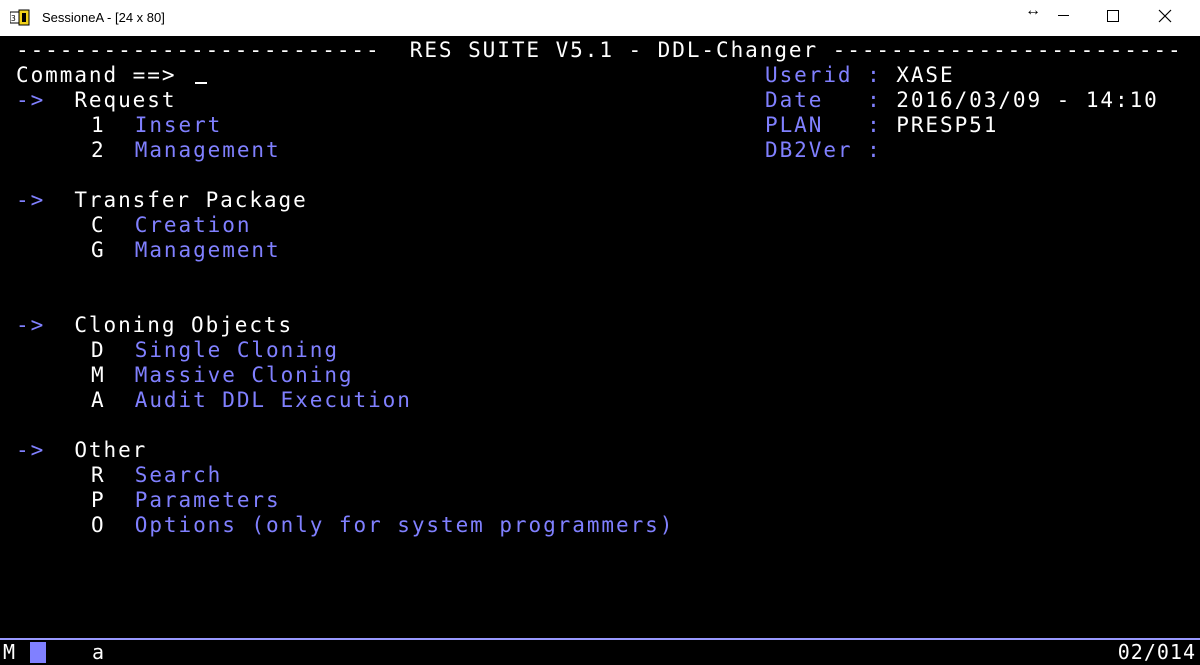  What do you see at coordinates (178, 125) in the screenshot?
I see `option-label: Insert` at bounding box center [178, 125].